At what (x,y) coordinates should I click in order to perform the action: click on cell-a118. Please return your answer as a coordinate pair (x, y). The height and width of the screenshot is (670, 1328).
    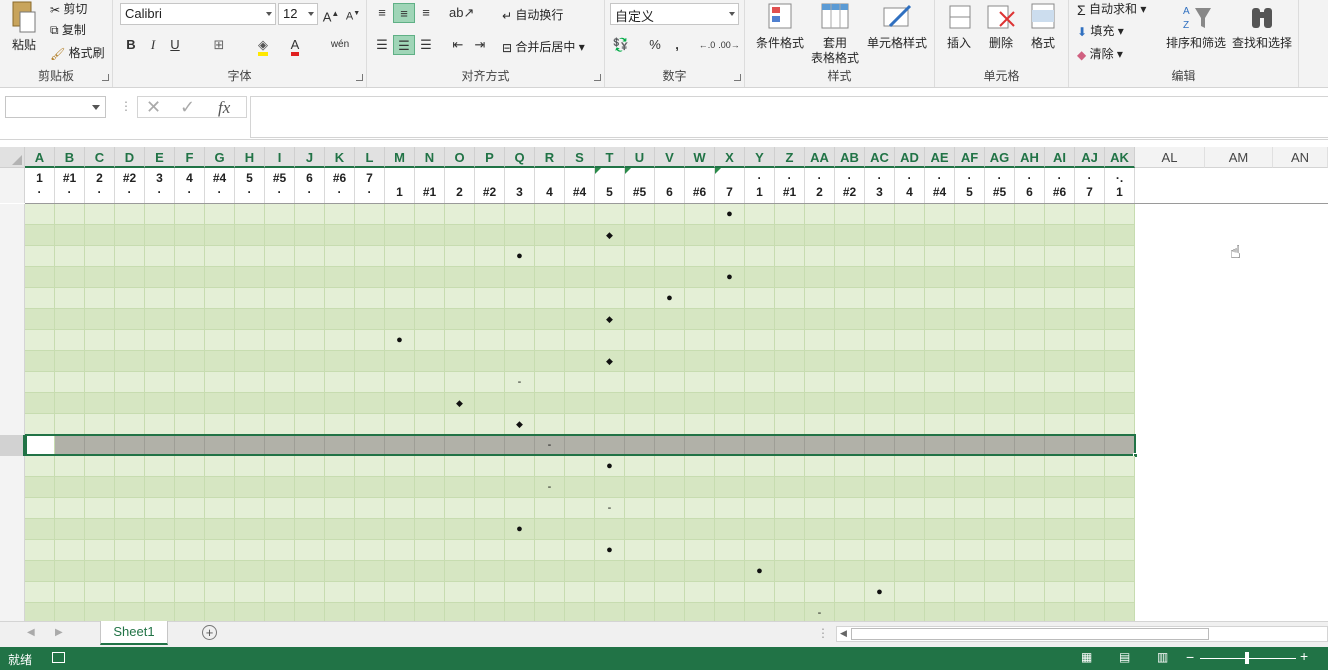
    Looking at the image, I should click on (40, 550).